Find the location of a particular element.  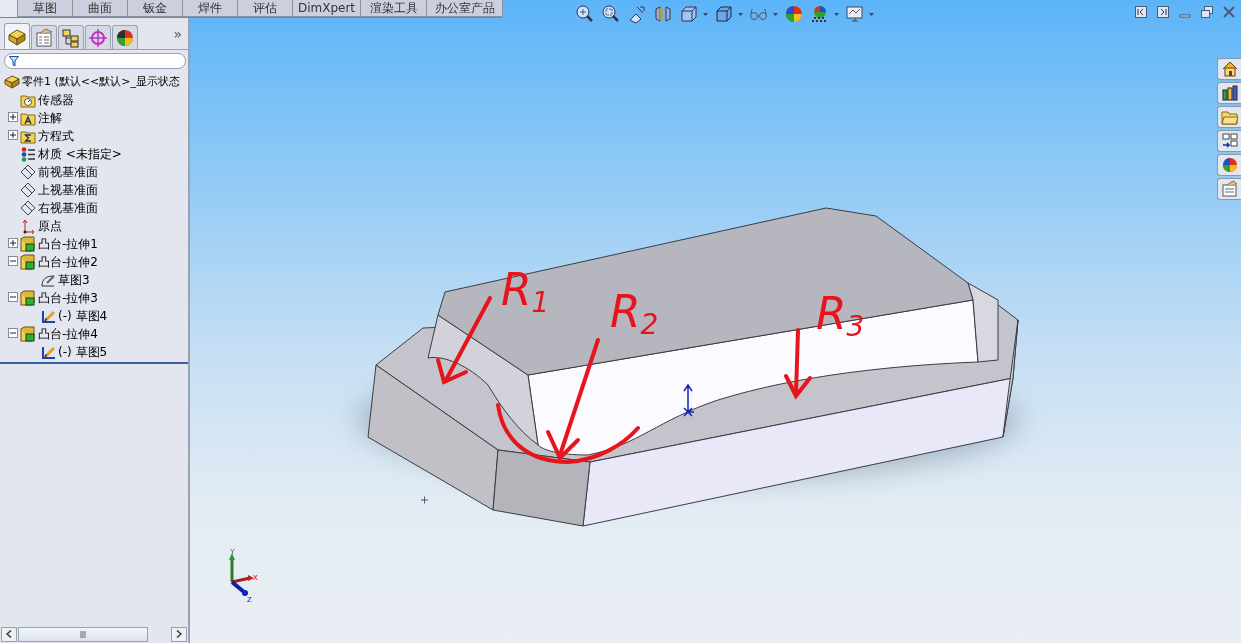

tree-item: 草图3 is located at coordinates (74, 280).